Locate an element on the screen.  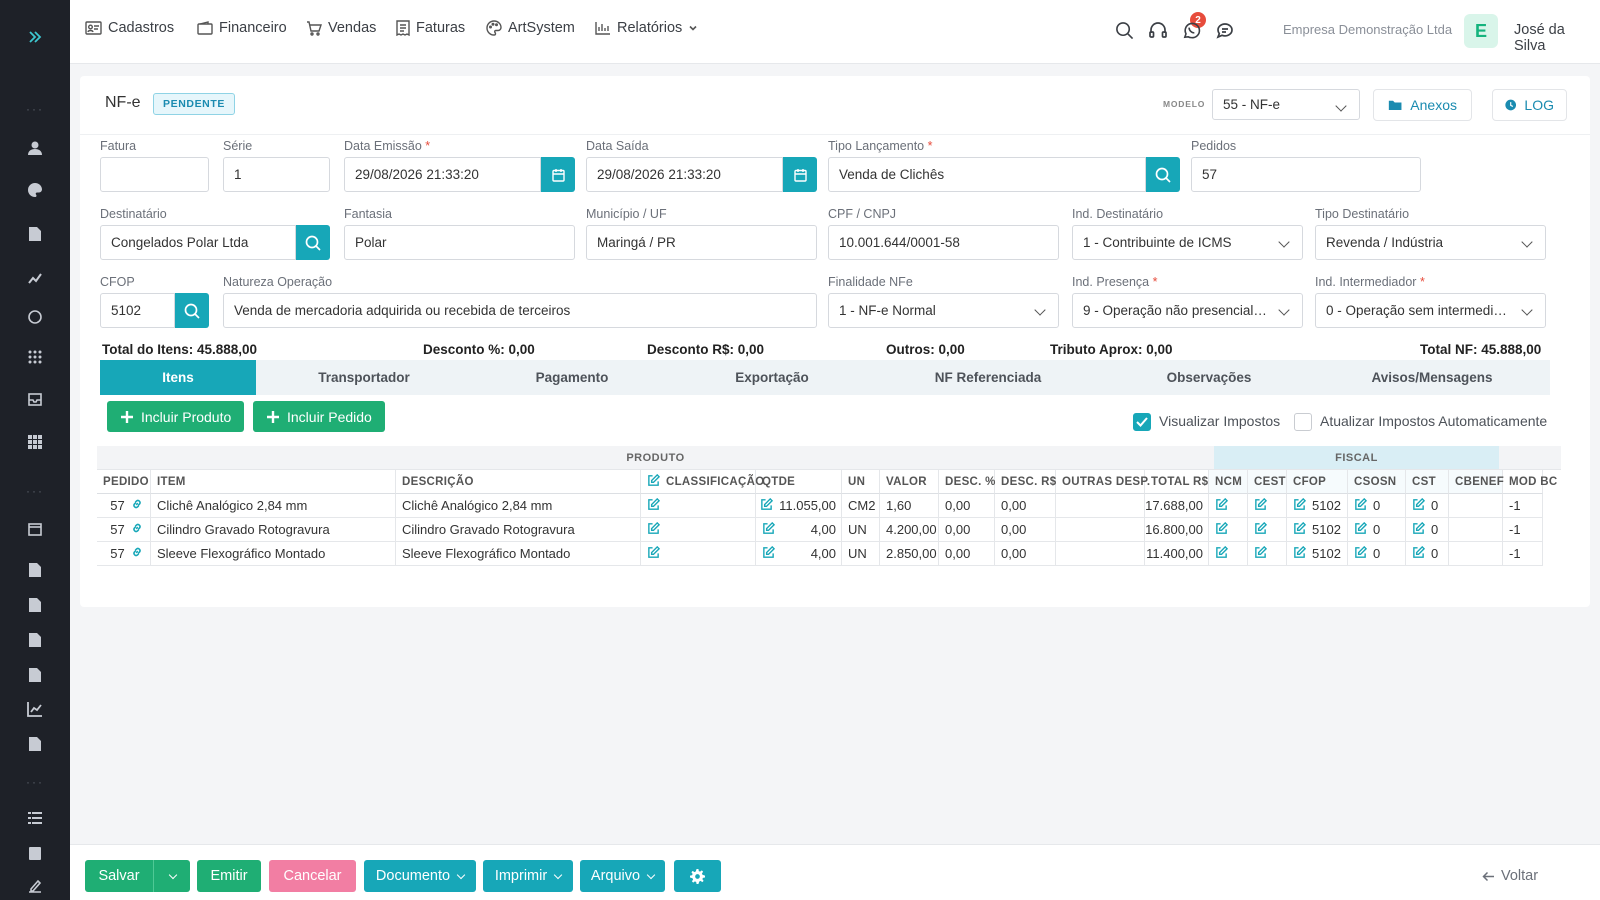
anexos-button: Anexos is located at coordinates (1422, 105).